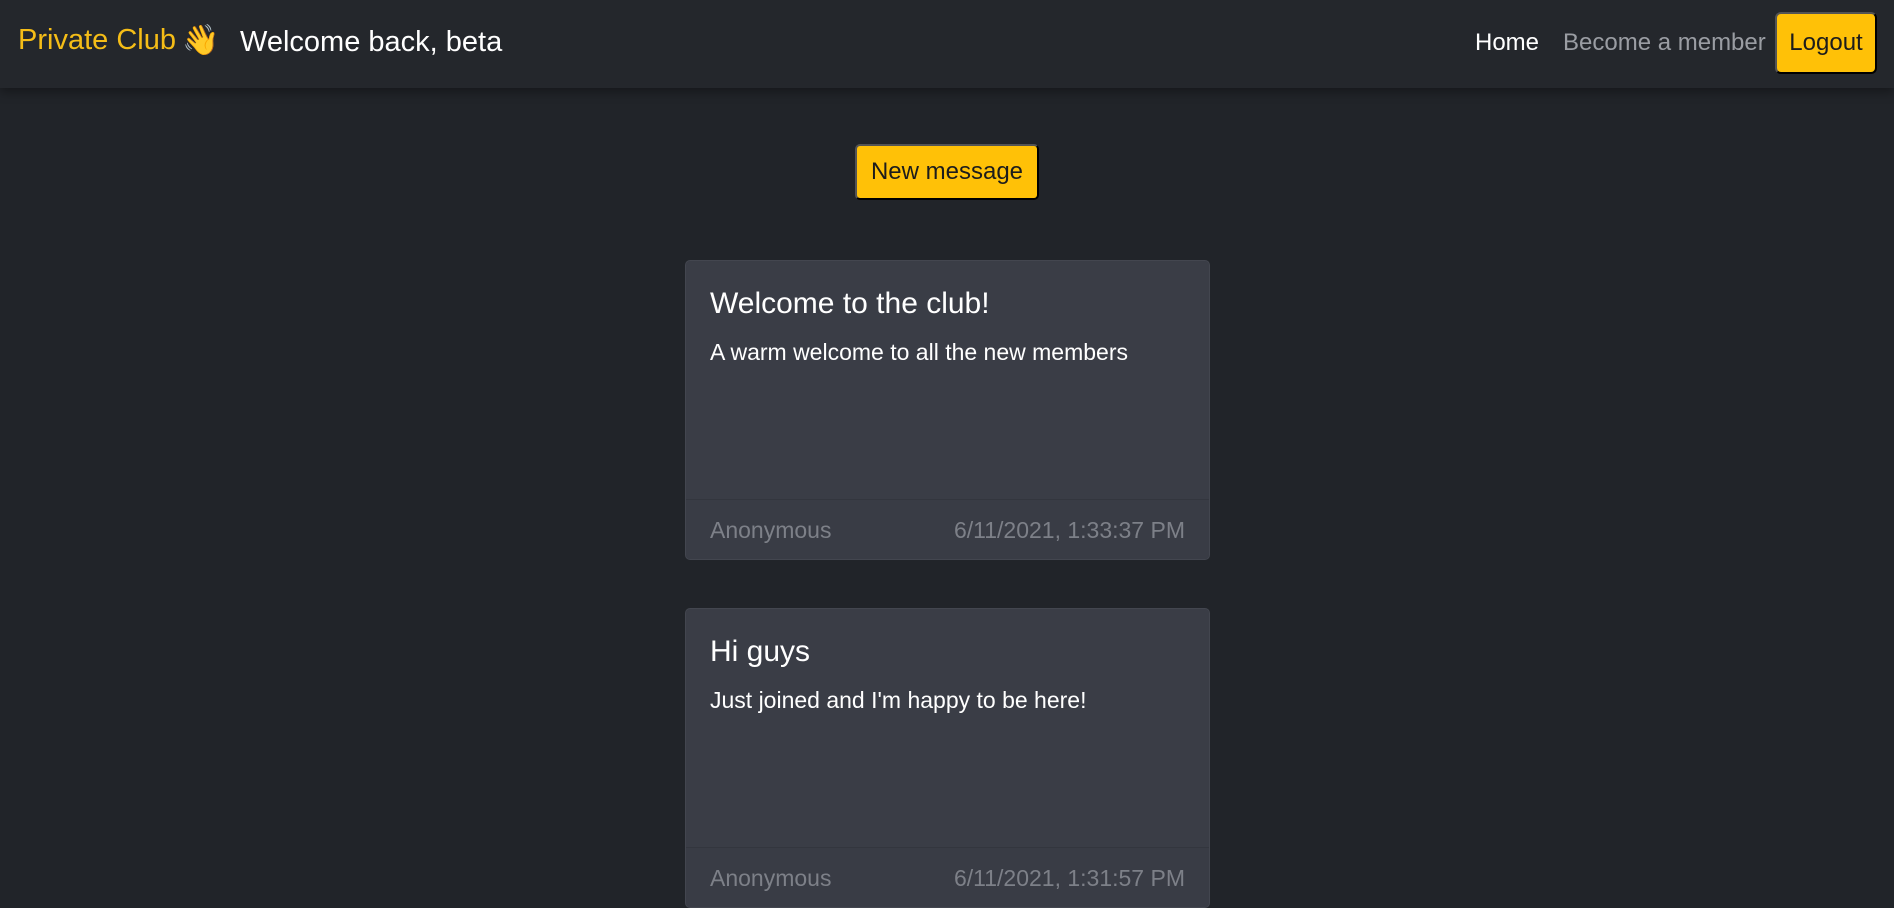 This screenshot has width=1894, height=908. Describe the element at coordinates (1069, 530) in the screenshot. I see `message-timestamp: 6/11/2021, 1:33:37 PM` at that location.